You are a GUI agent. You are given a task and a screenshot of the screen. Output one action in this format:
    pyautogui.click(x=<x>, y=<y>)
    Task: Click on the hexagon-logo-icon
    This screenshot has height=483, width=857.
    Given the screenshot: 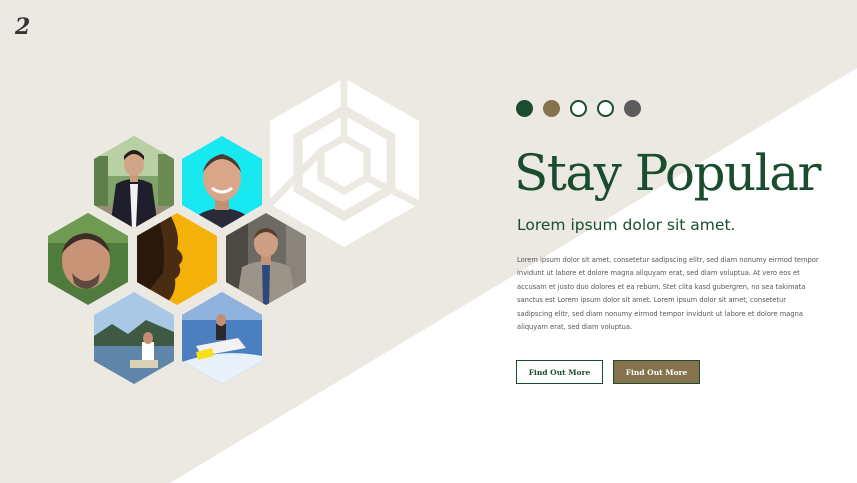 What is the action you would take?
    pyautogui.click(x=344, y=162)
    